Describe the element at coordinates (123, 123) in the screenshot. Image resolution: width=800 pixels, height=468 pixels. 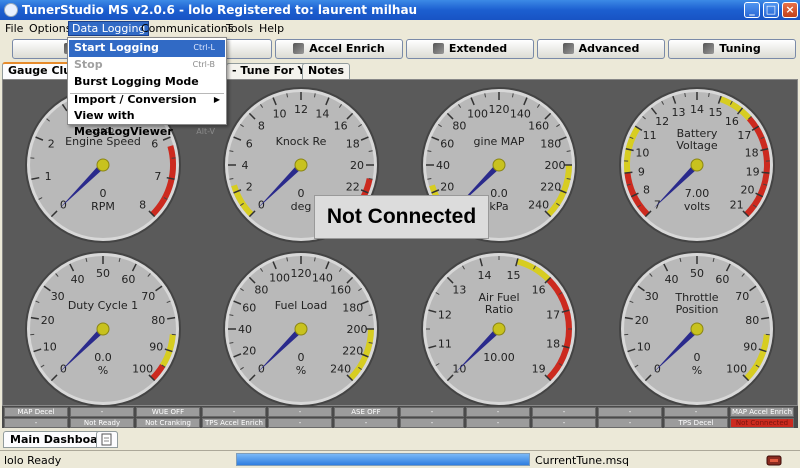
I see `menu-megalogviewer-label: View with MegaLogViewer` at that location.